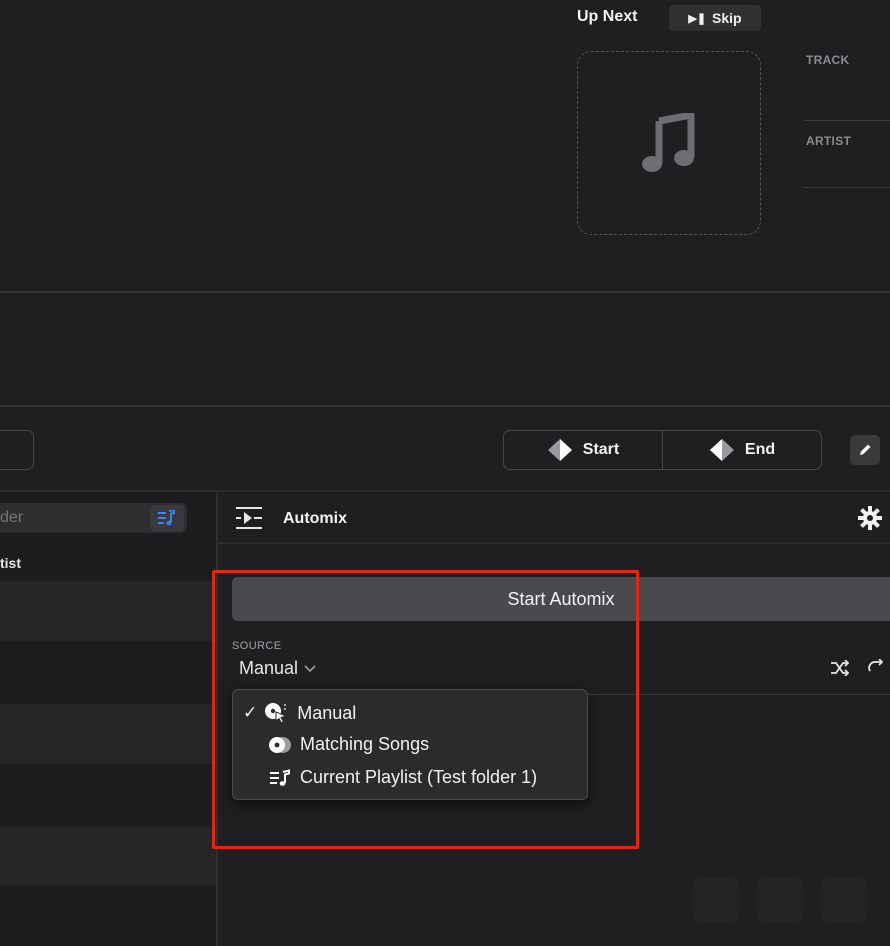 The image size is (890, 946). What do you see at coordinates (249, 518) in the screenshot?
I see `automix-icon` at bounding box center [249, 518].